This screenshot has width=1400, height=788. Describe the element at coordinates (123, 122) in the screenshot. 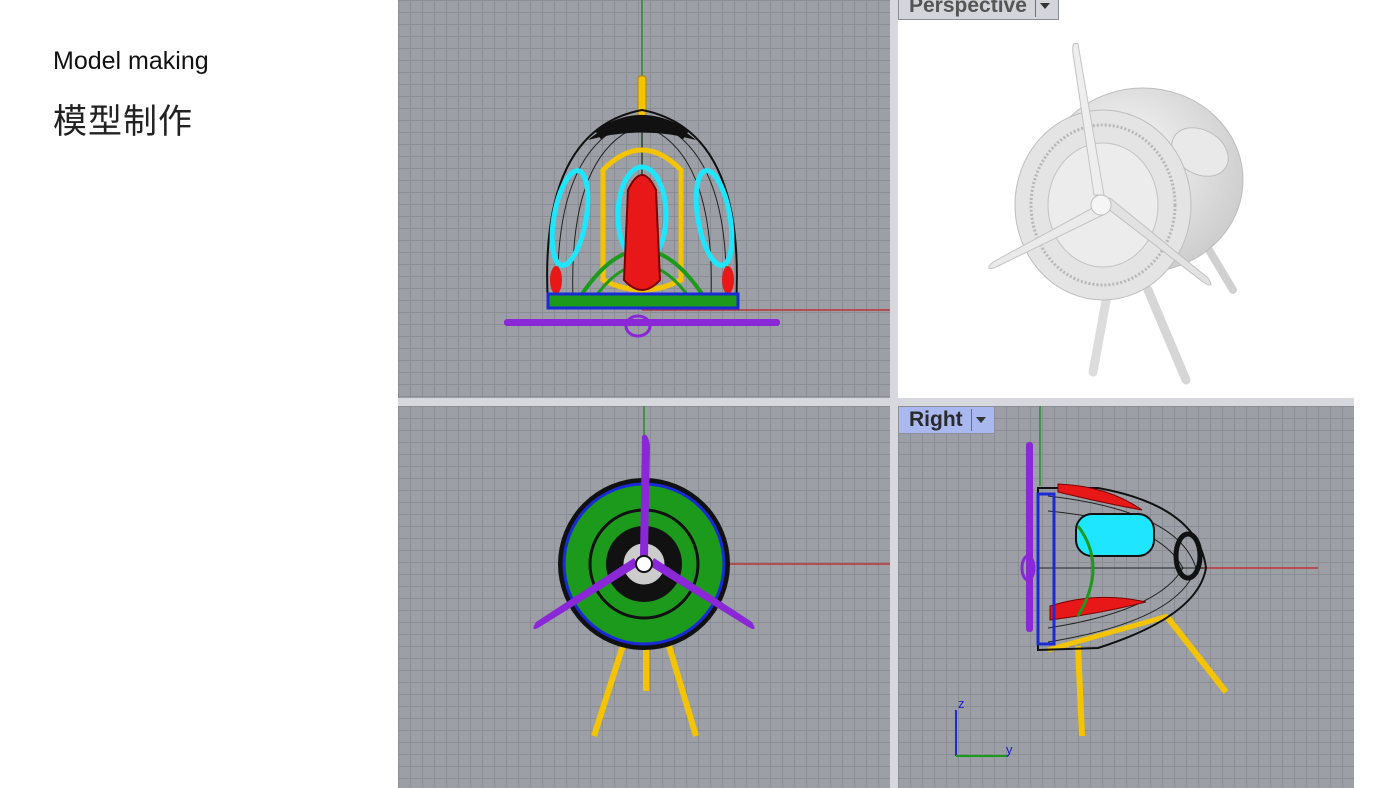

I see `heading-chinese: 模型制作` at that location.